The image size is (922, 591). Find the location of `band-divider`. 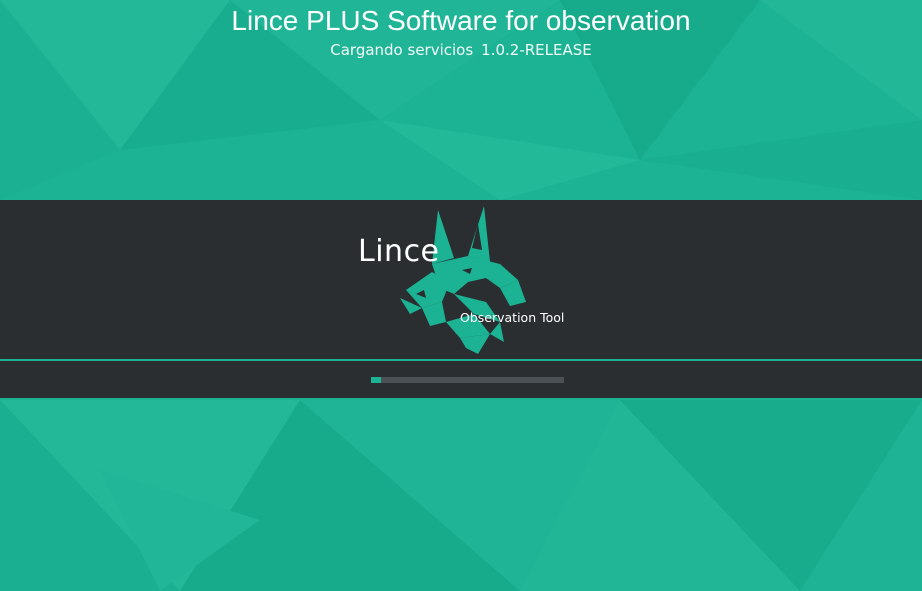

band-divider is located at coordinates (461, 360).